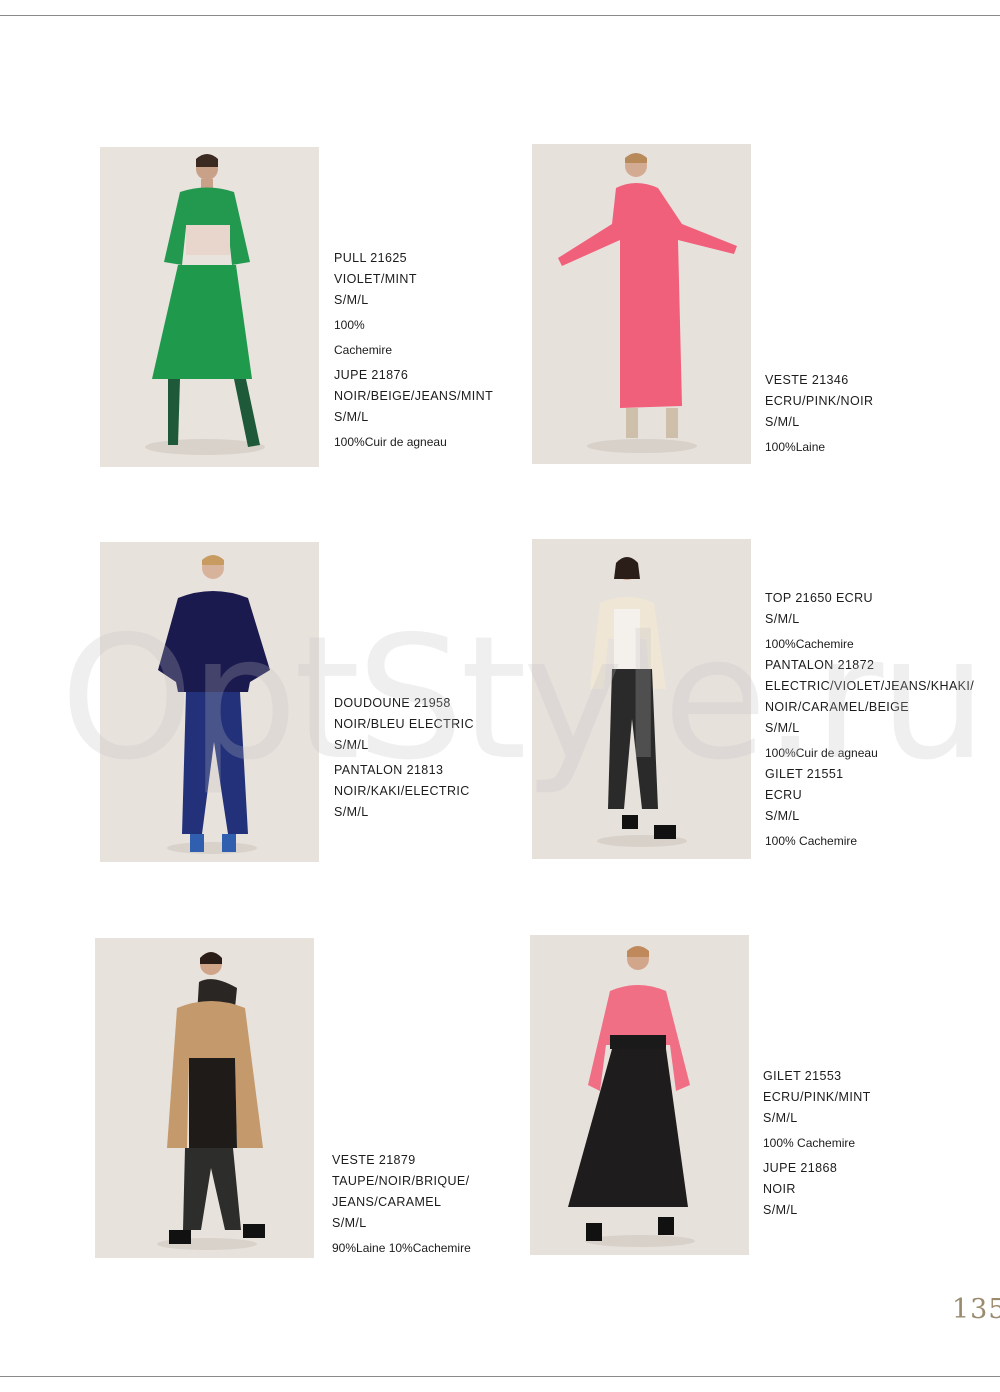 This screenshot has width=1000, height=1392. What do you see at coordinates (641, 699) in the screenshot?
I see `model-ecru-cardigan-image` at bounding box center [641, 699].